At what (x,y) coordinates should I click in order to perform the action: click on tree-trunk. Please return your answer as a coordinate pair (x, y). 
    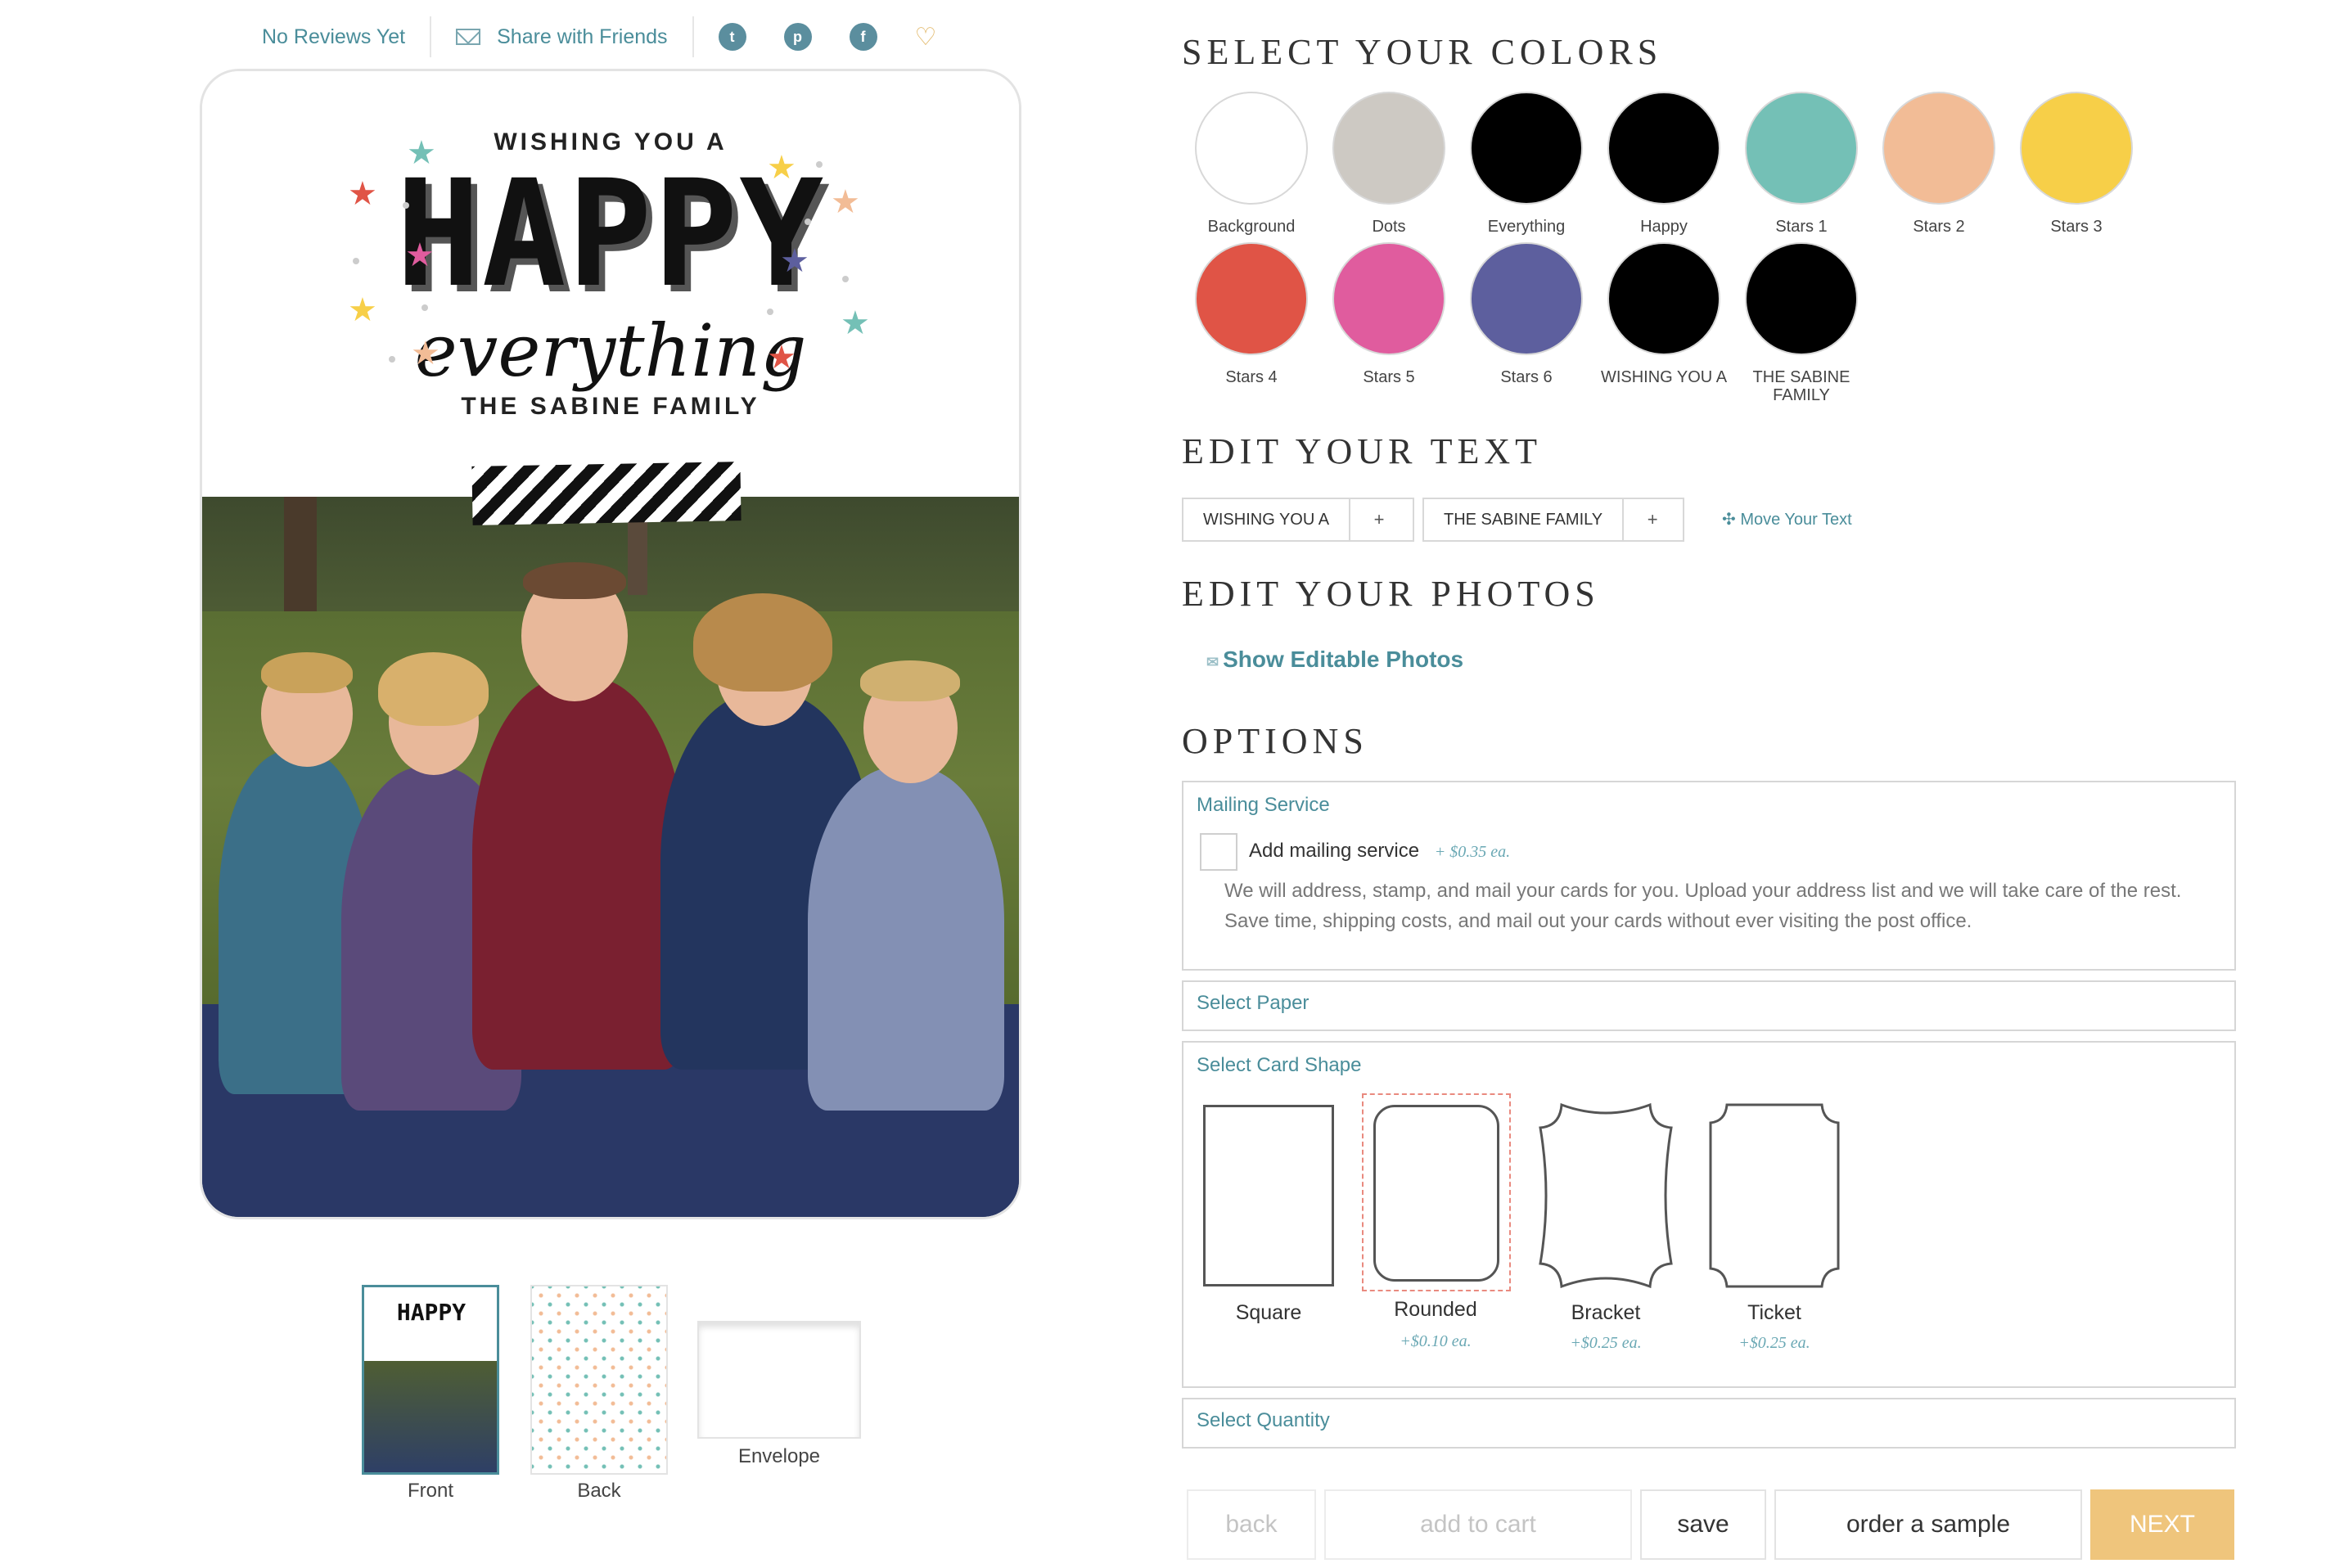
    Looking at the image, I should click on (300, 558).